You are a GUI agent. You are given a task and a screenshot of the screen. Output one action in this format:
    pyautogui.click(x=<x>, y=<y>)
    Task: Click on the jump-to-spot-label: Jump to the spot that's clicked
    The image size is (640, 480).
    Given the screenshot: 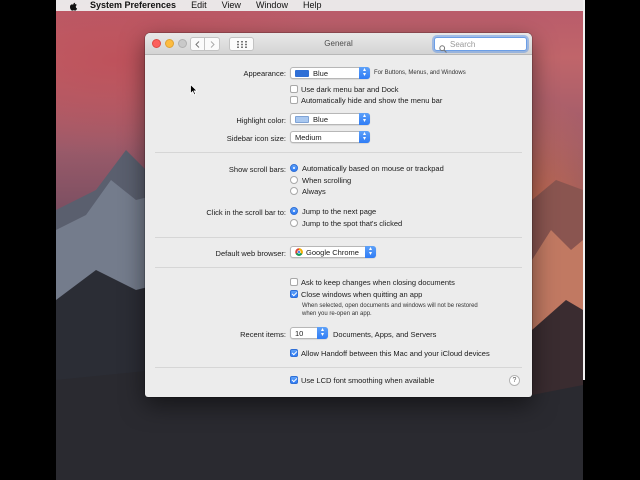 What is the action you would take?
    pyautogui.click(x=352, y=223)
    